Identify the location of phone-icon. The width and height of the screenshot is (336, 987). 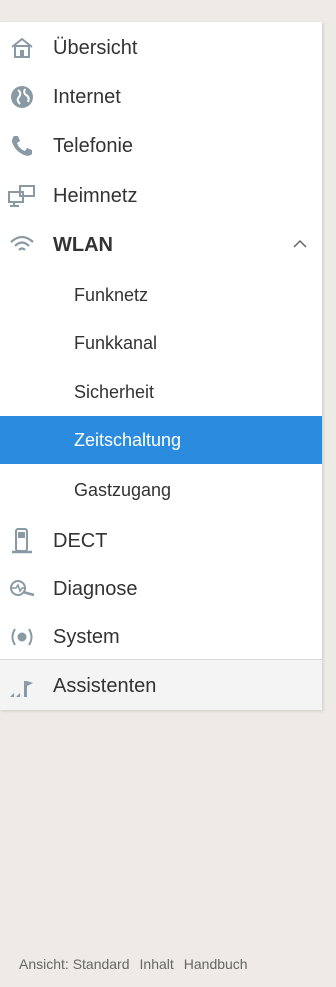
(22, 146).